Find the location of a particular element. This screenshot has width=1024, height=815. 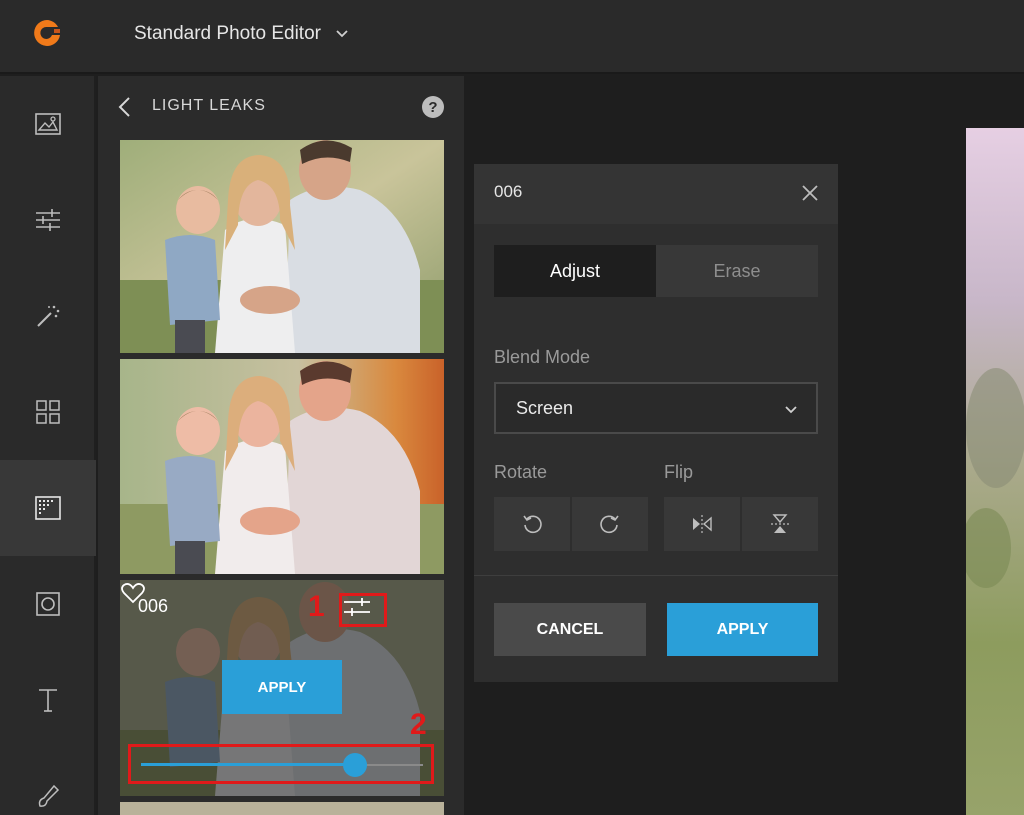

flip-vertical-icon is located at coordinates (780, 523).